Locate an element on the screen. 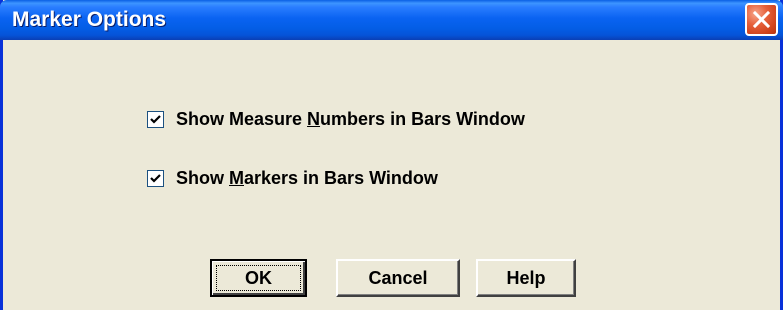 The width and height of the screenshot is (783, 310). show-markers-option: Show Markers in Bars Window is located at coordinates (292, 178).